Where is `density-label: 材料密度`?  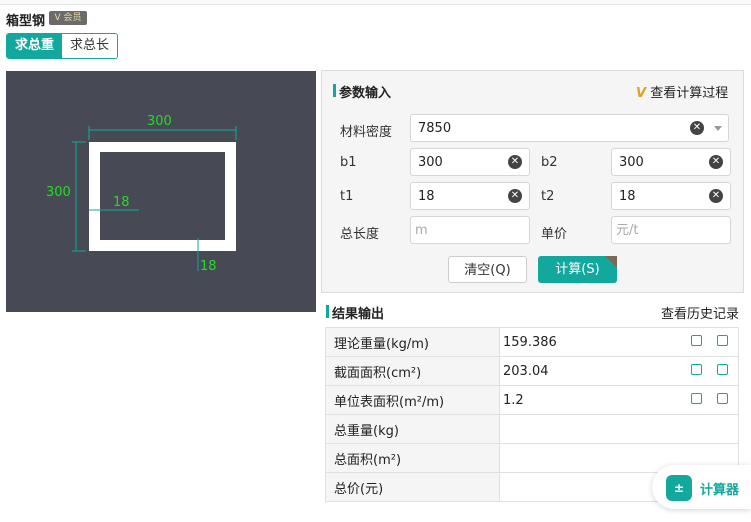
density-label: 材料密度 is located at coordinates (366, 132).